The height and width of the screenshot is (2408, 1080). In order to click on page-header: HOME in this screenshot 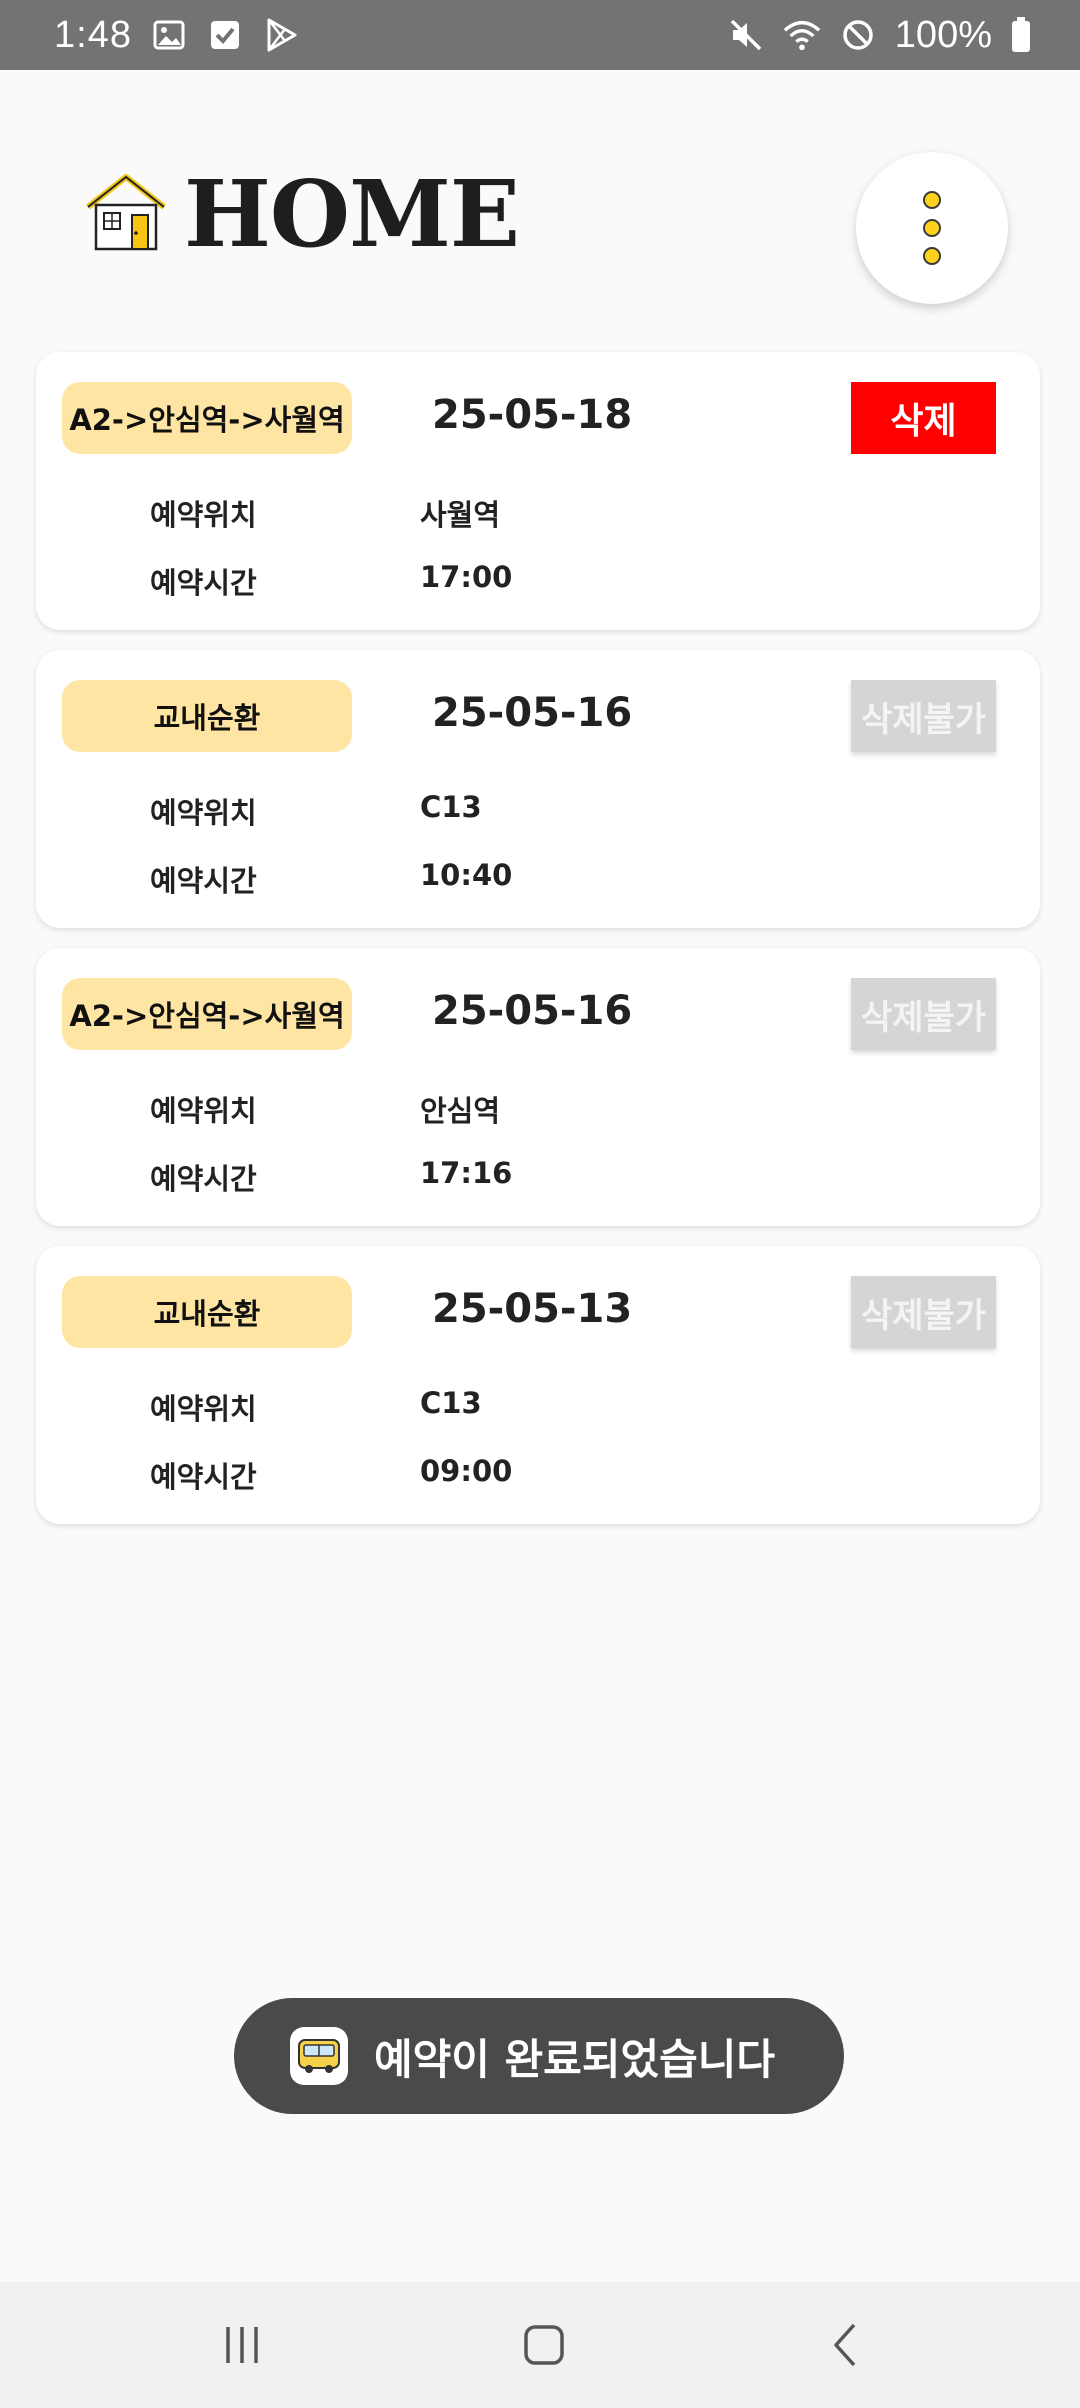, I will do `click(303, 214)`.